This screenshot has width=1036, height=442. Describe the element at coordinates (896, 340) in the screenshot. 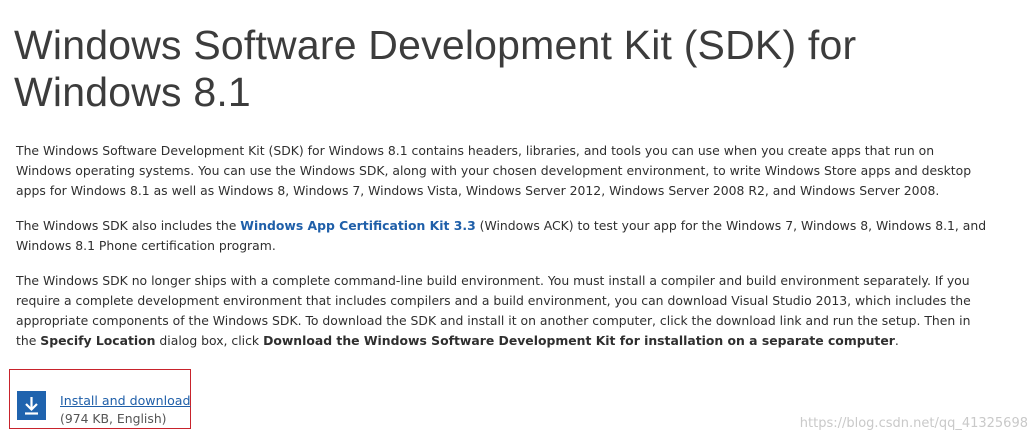

I see `build-text-3: .` at that location.